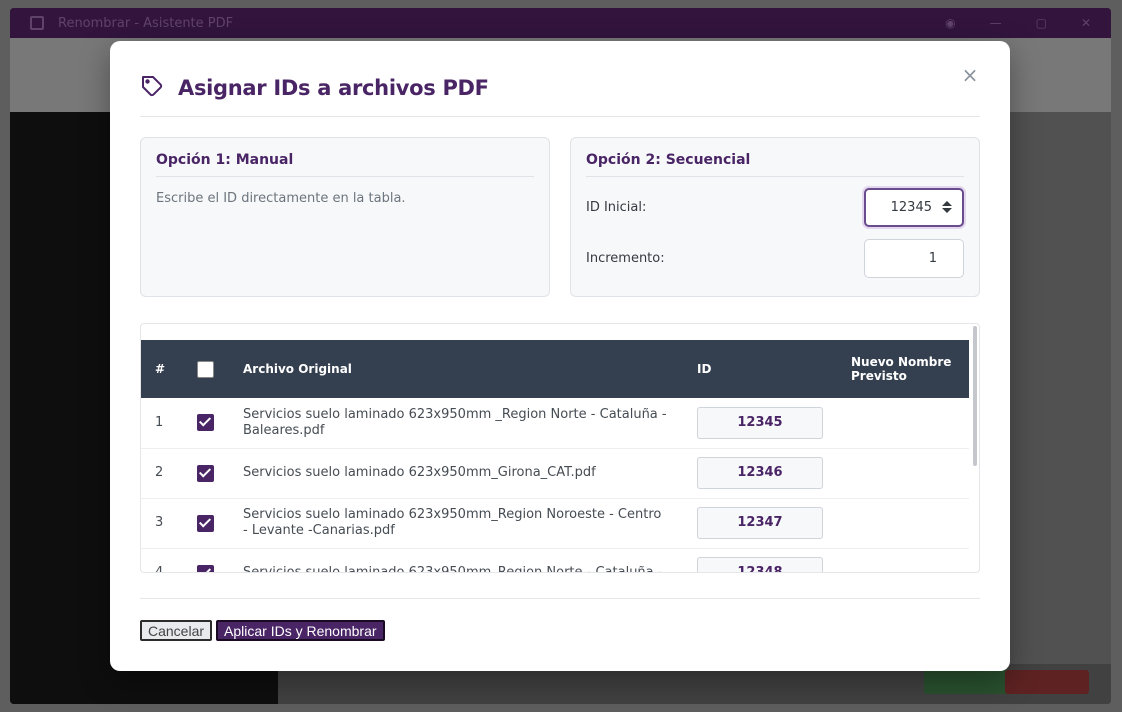  Describe the element at coordinates (914, 258) in the screenshot. I see `increment-input` at that location.